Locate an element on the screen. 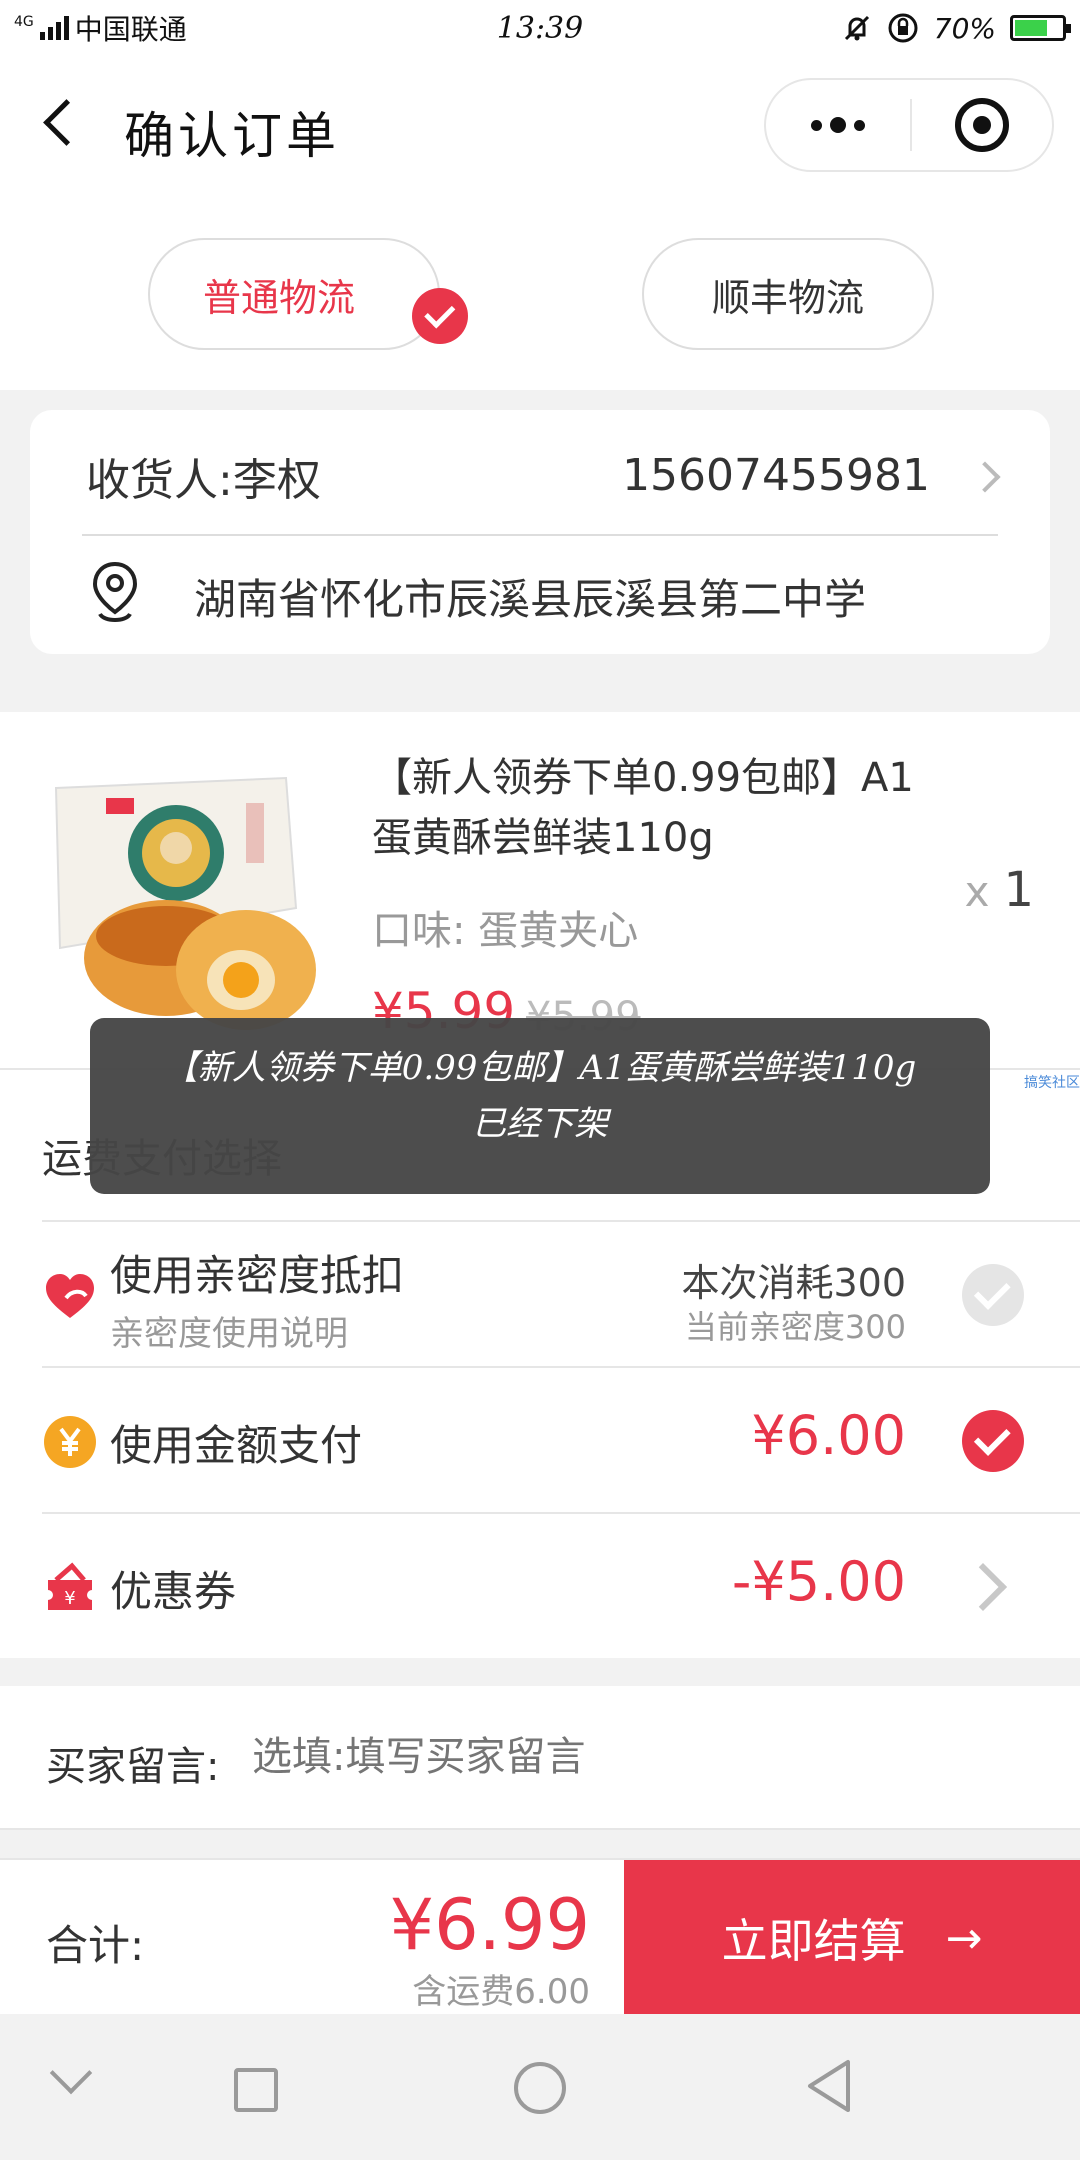 This screenshot has width=1080, height=2160. address-detail: 湖南省怀化市辰溪县辰溪县第二中学 is located at coordinates (530, 599).